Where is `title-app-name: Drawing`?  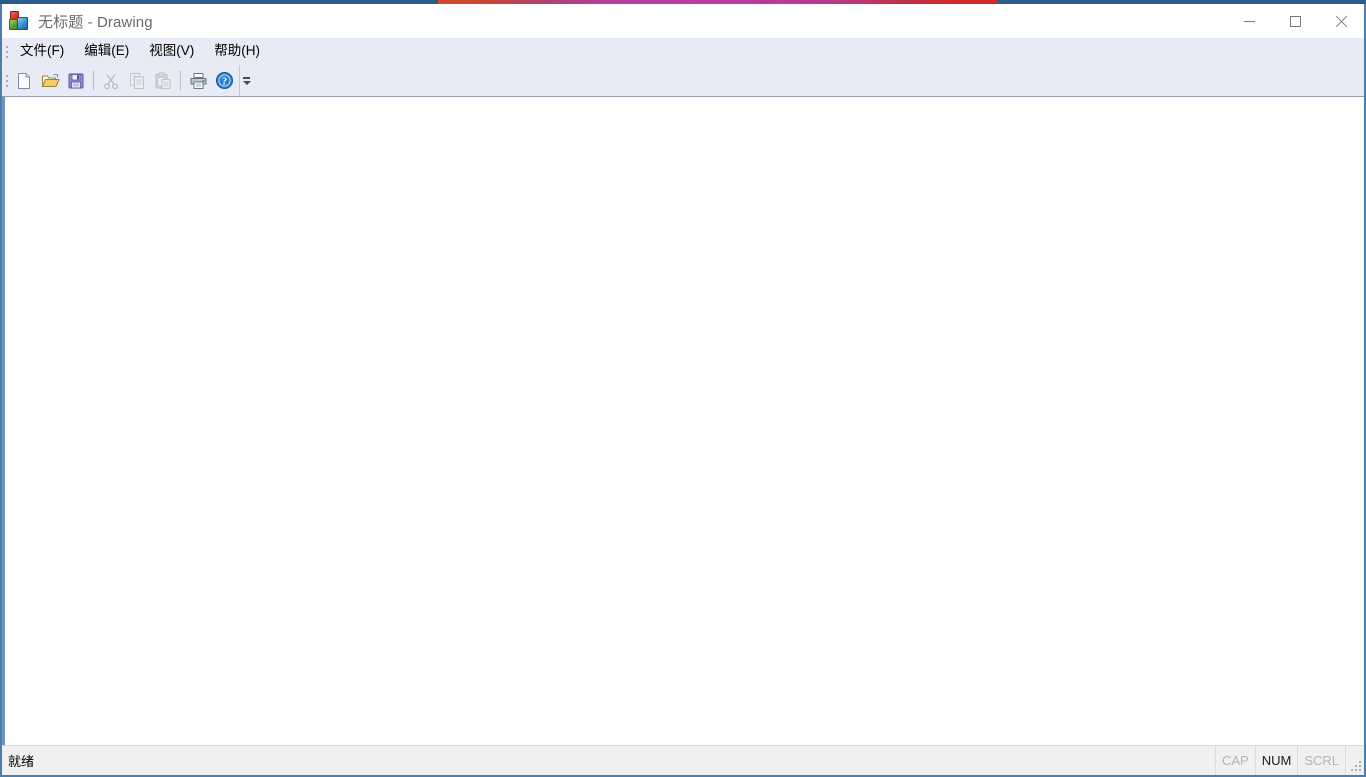
title-app-name: Drawing is located at coordinates (124, 22).